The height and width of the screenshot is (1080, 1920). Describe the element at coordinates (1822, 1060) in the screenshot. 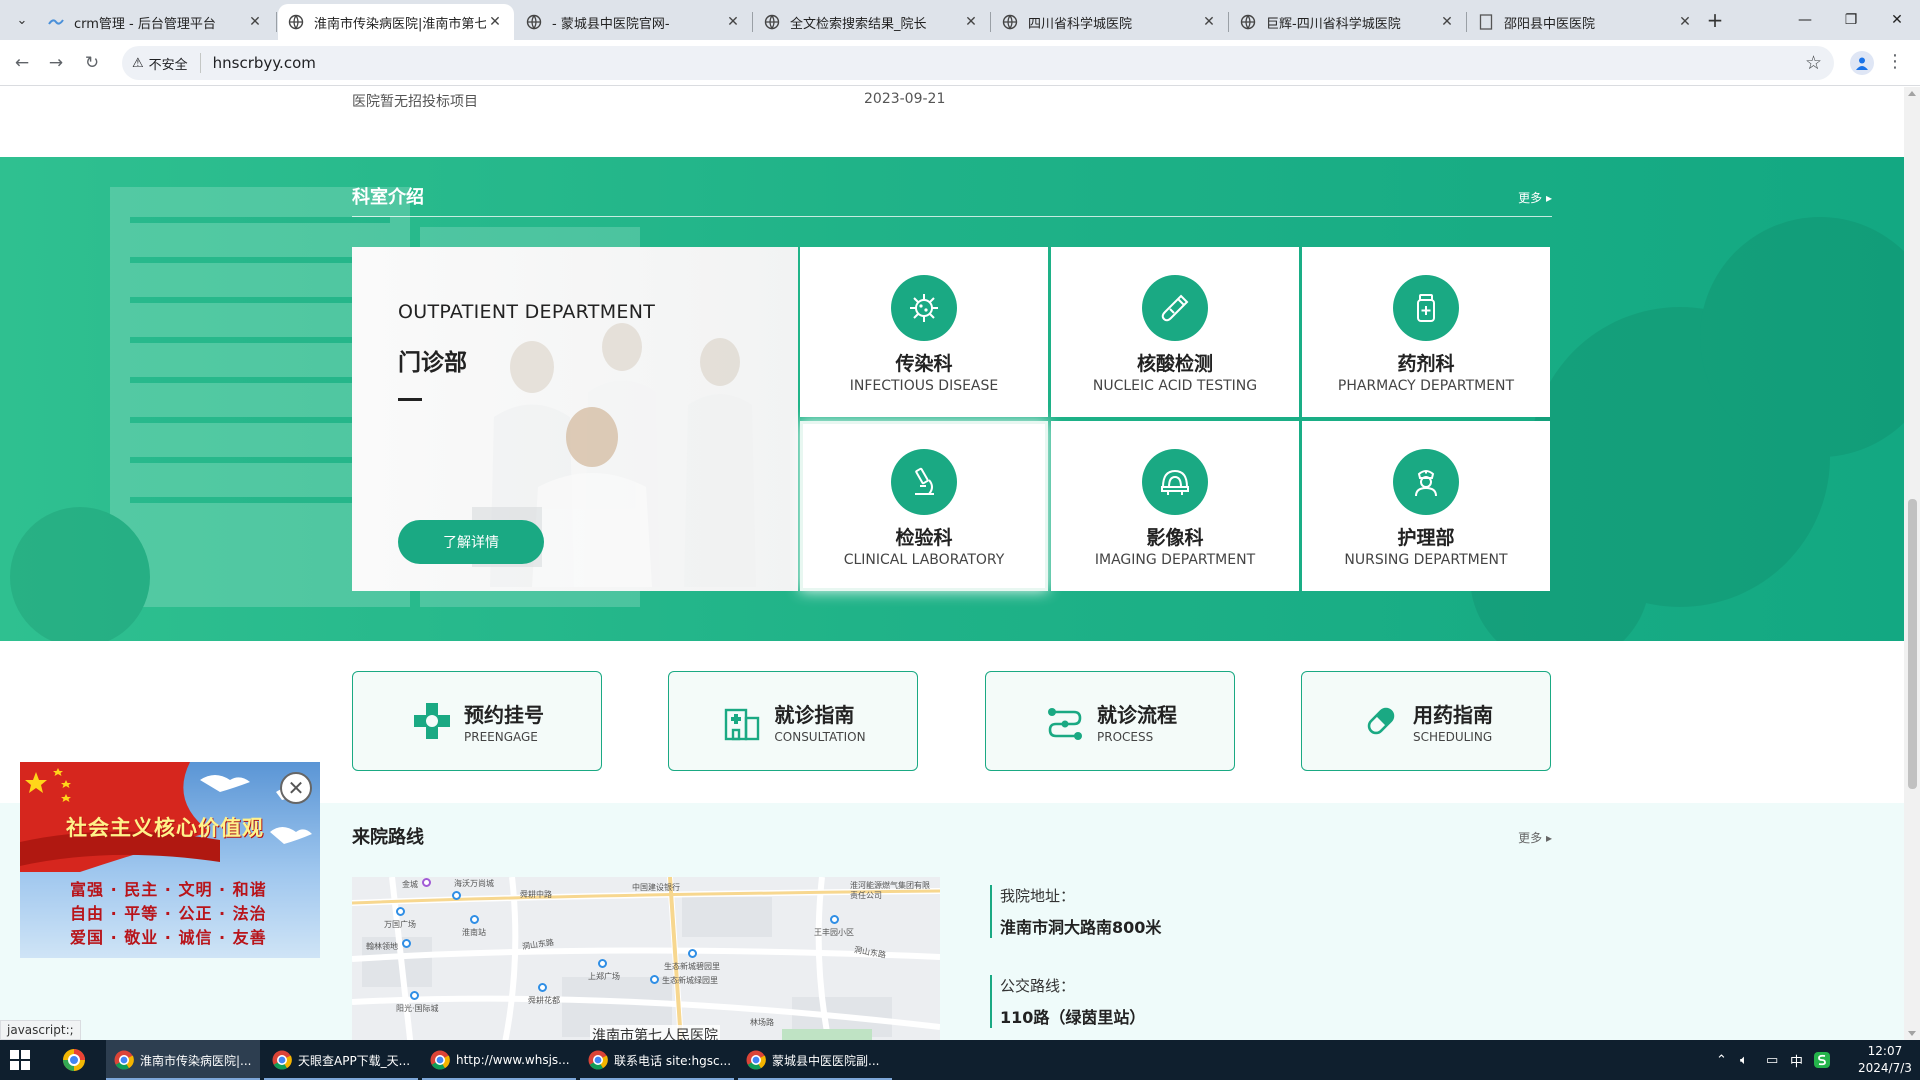

I see `sogou-ime-icon` at that location.